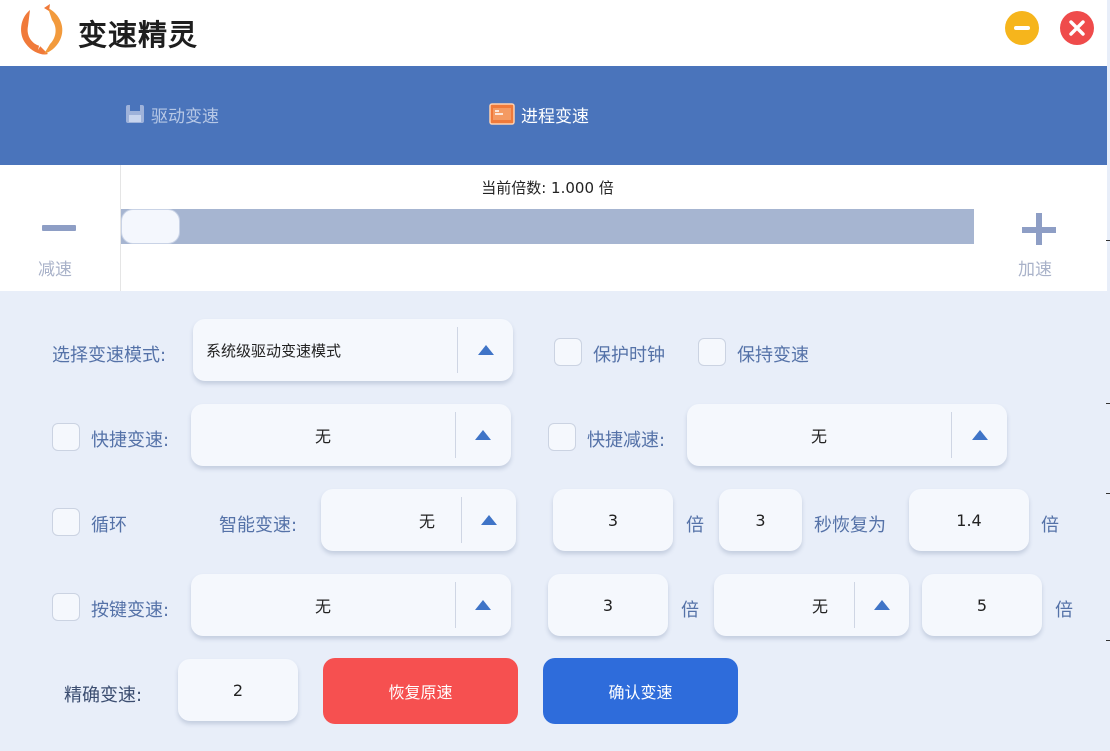  I want to click on hotkey-slow-select: 无, so click(847, 435).